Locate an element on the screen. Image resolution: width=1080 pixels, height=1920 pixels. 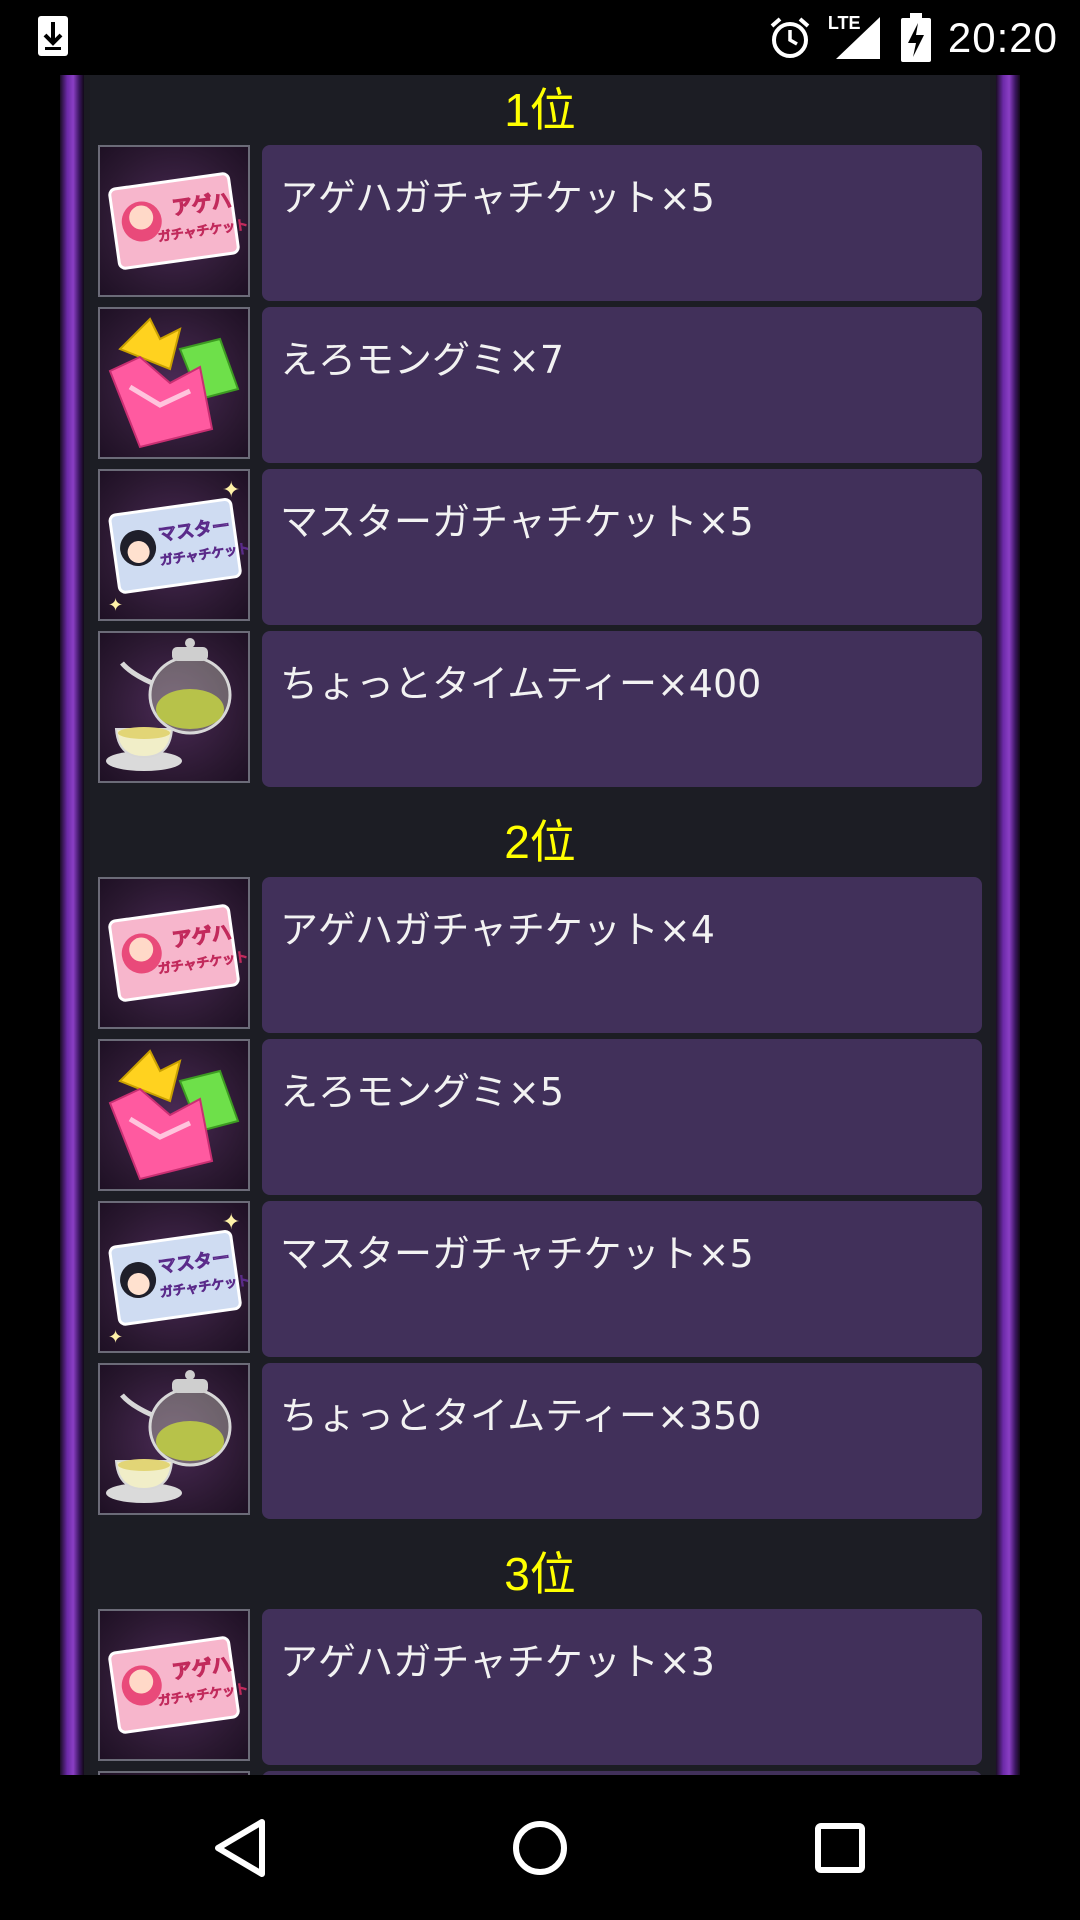
home-button is located at coordinates (540, 1847).